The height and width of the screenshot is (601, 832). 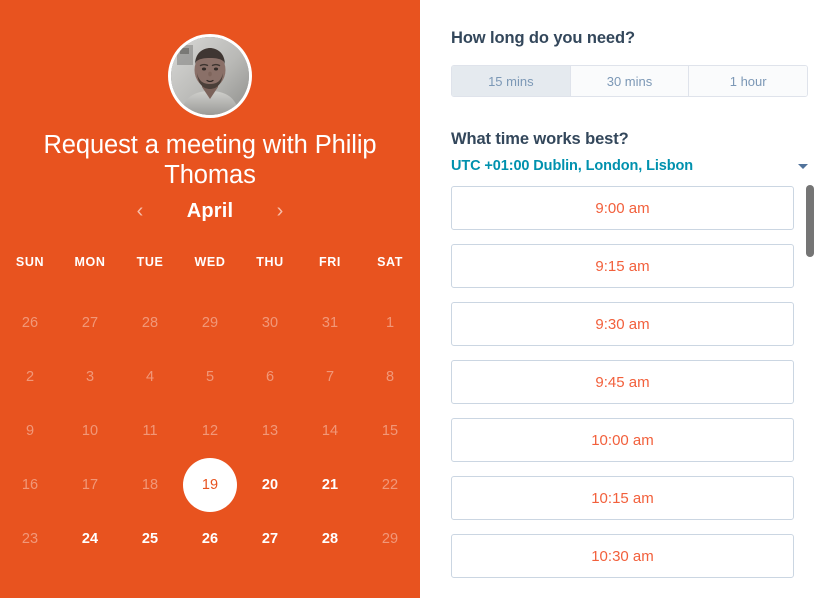 I want to click on calendar-day-22: 22, so click(x=390, y=485).